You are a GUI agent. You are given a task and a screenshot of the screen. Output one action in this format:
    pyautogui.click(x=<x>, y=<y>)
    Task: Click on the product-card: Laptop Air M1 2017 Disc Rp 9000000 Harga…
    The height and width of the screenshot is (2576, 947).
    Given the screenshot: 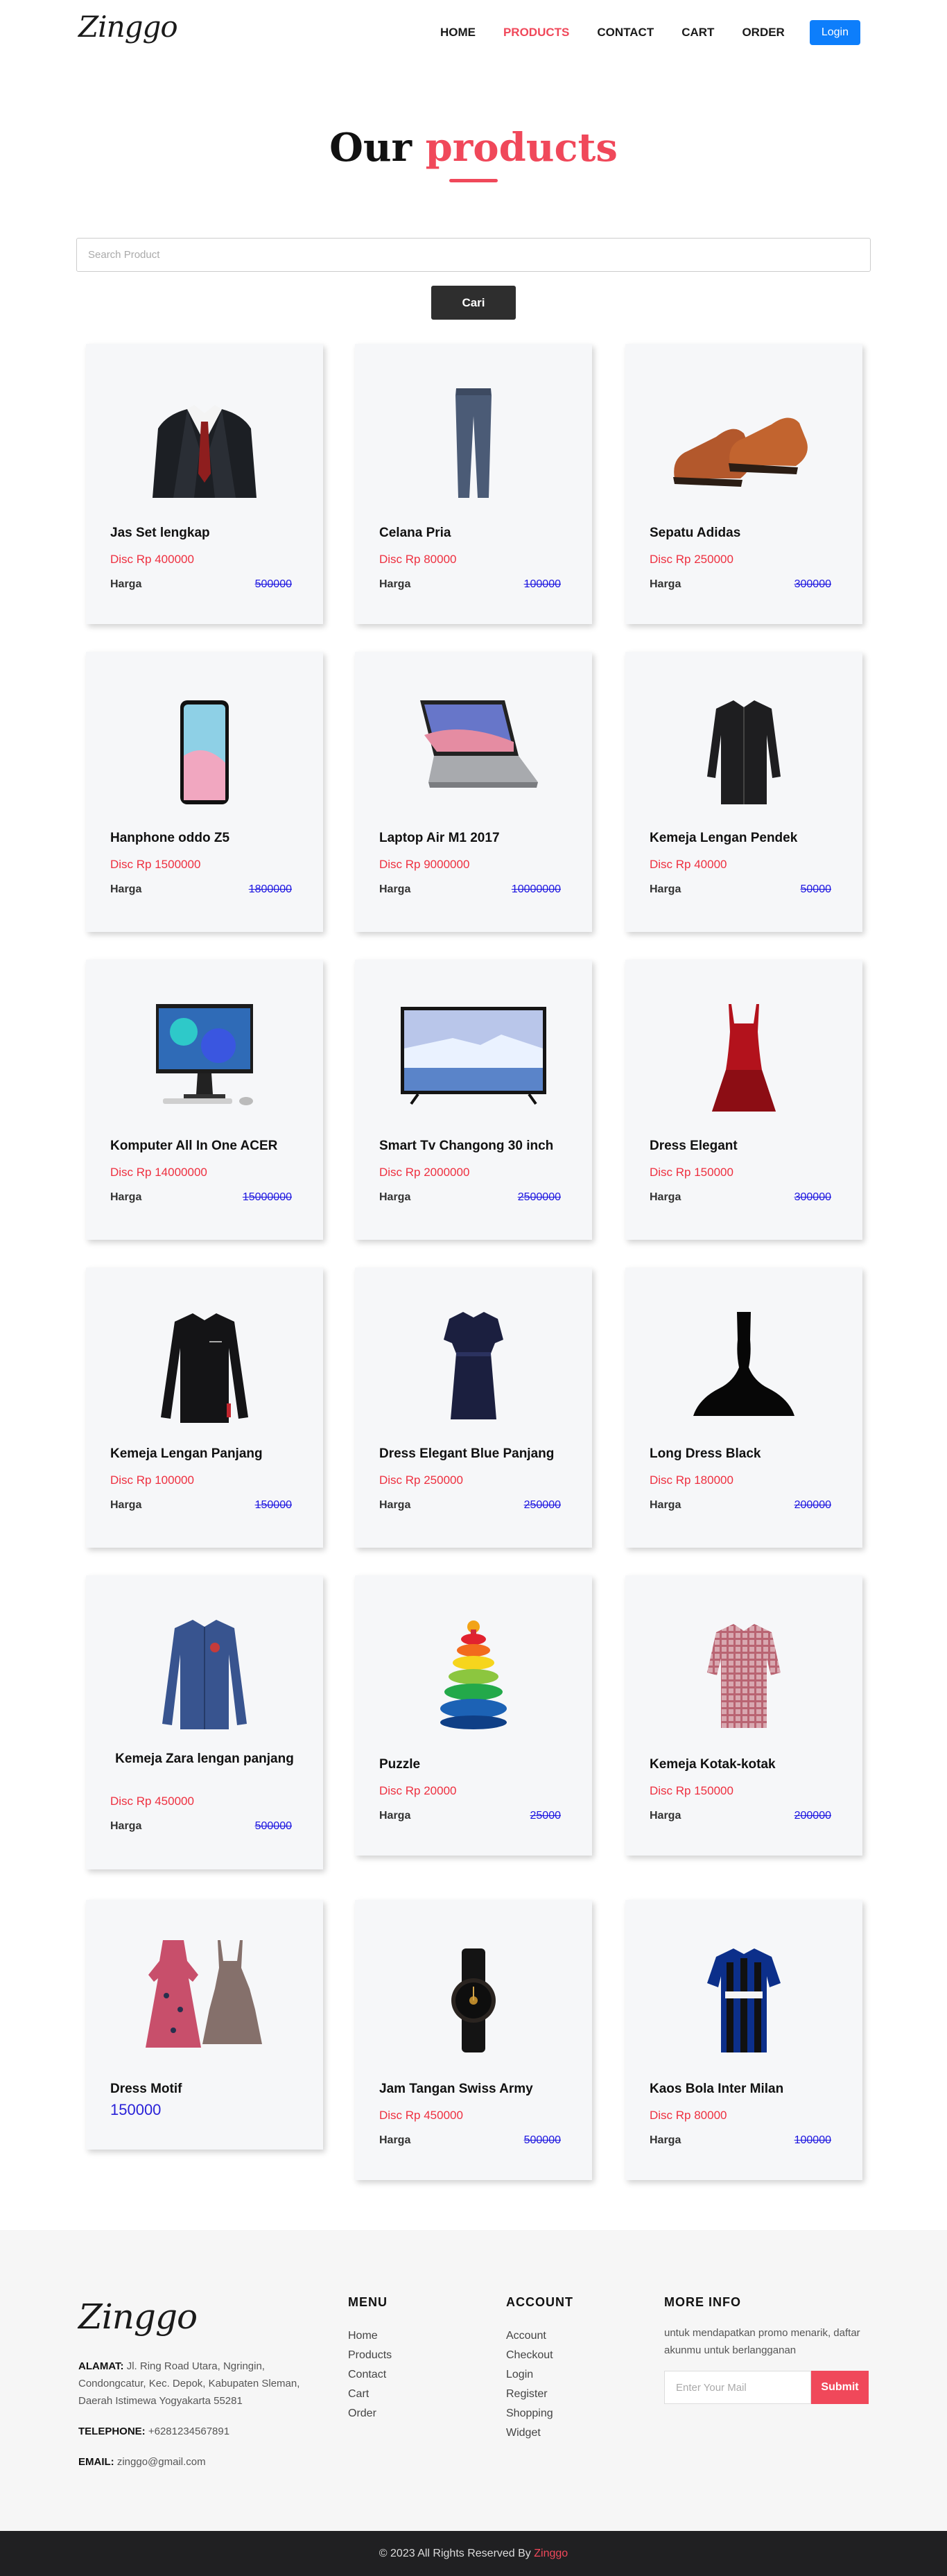 What is the action you would take?
    pyautogui.click(x=473, y=792)
    